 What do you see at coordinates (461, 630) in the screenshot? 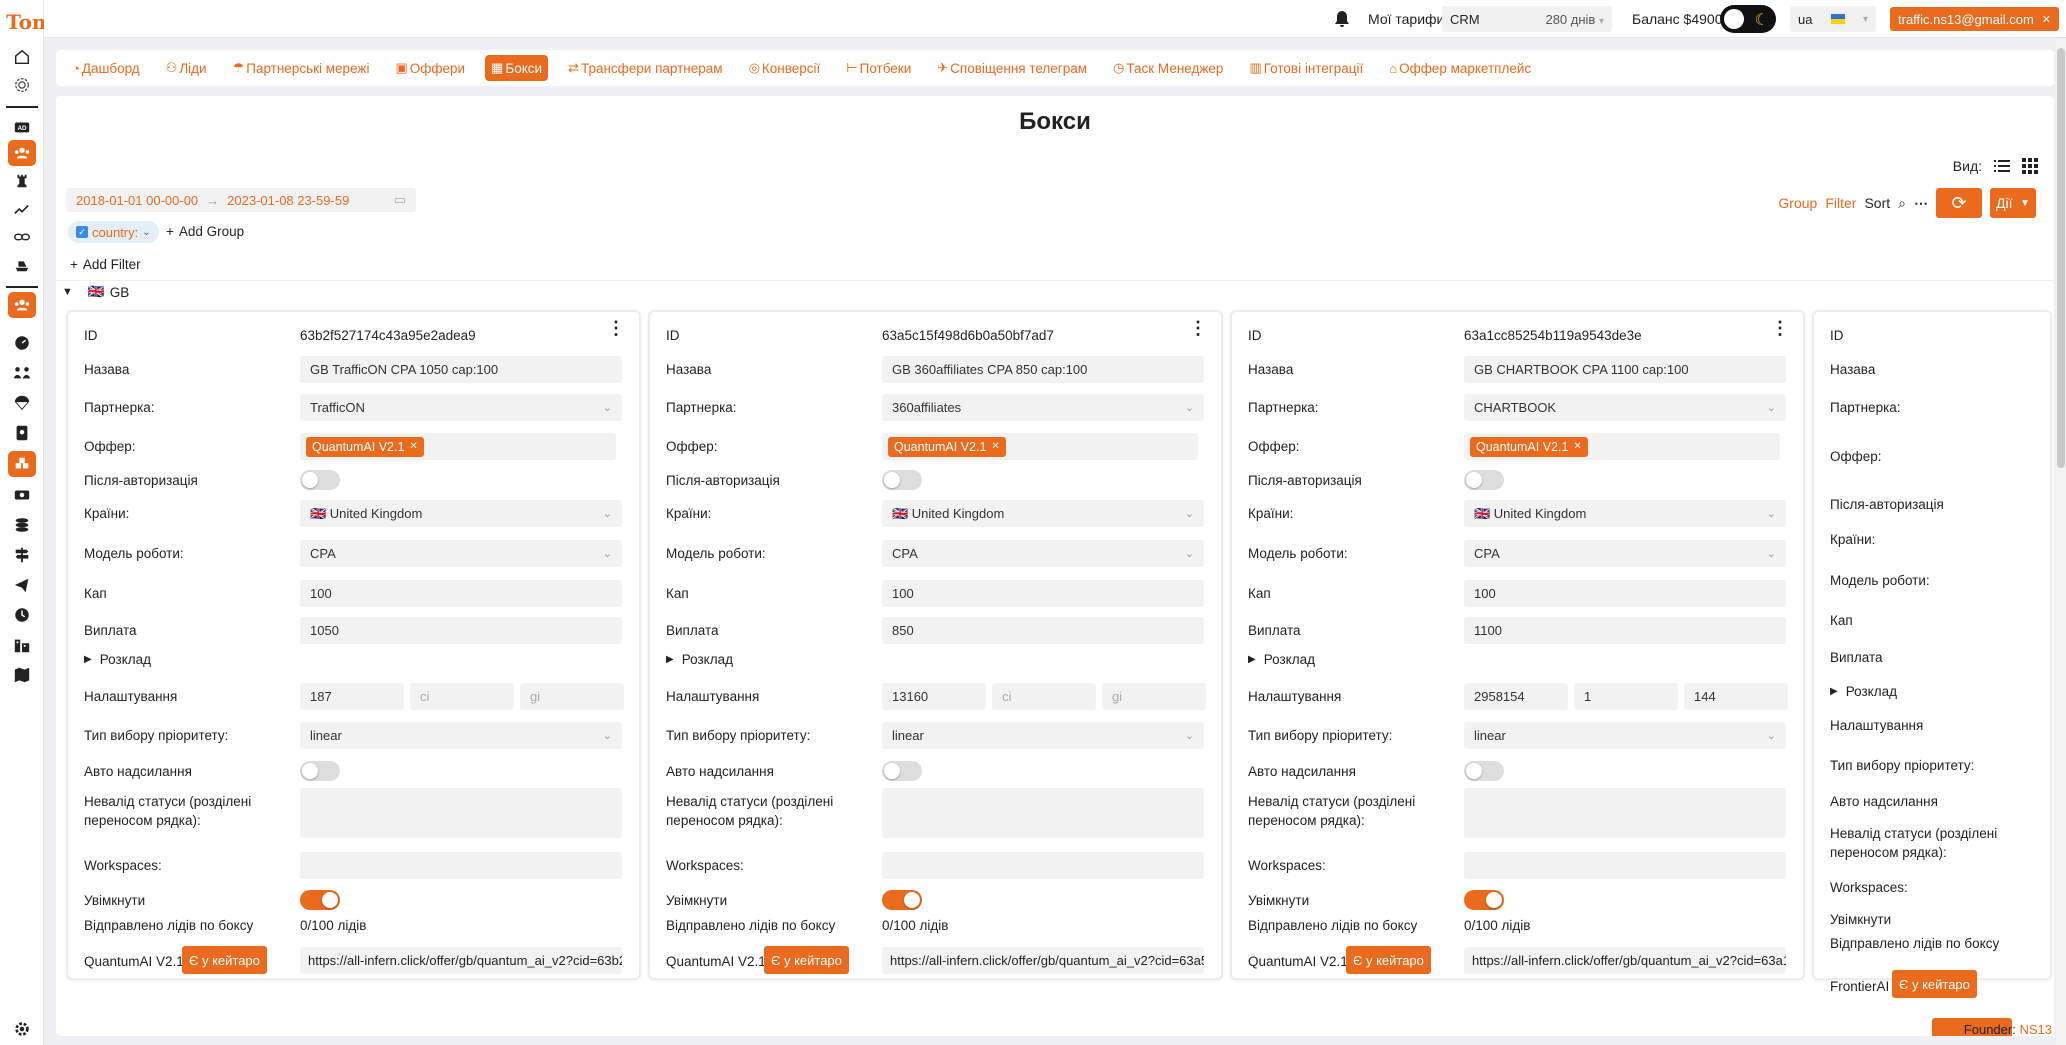
I see `payout-field: 1050` at bounding box center [461, 630].